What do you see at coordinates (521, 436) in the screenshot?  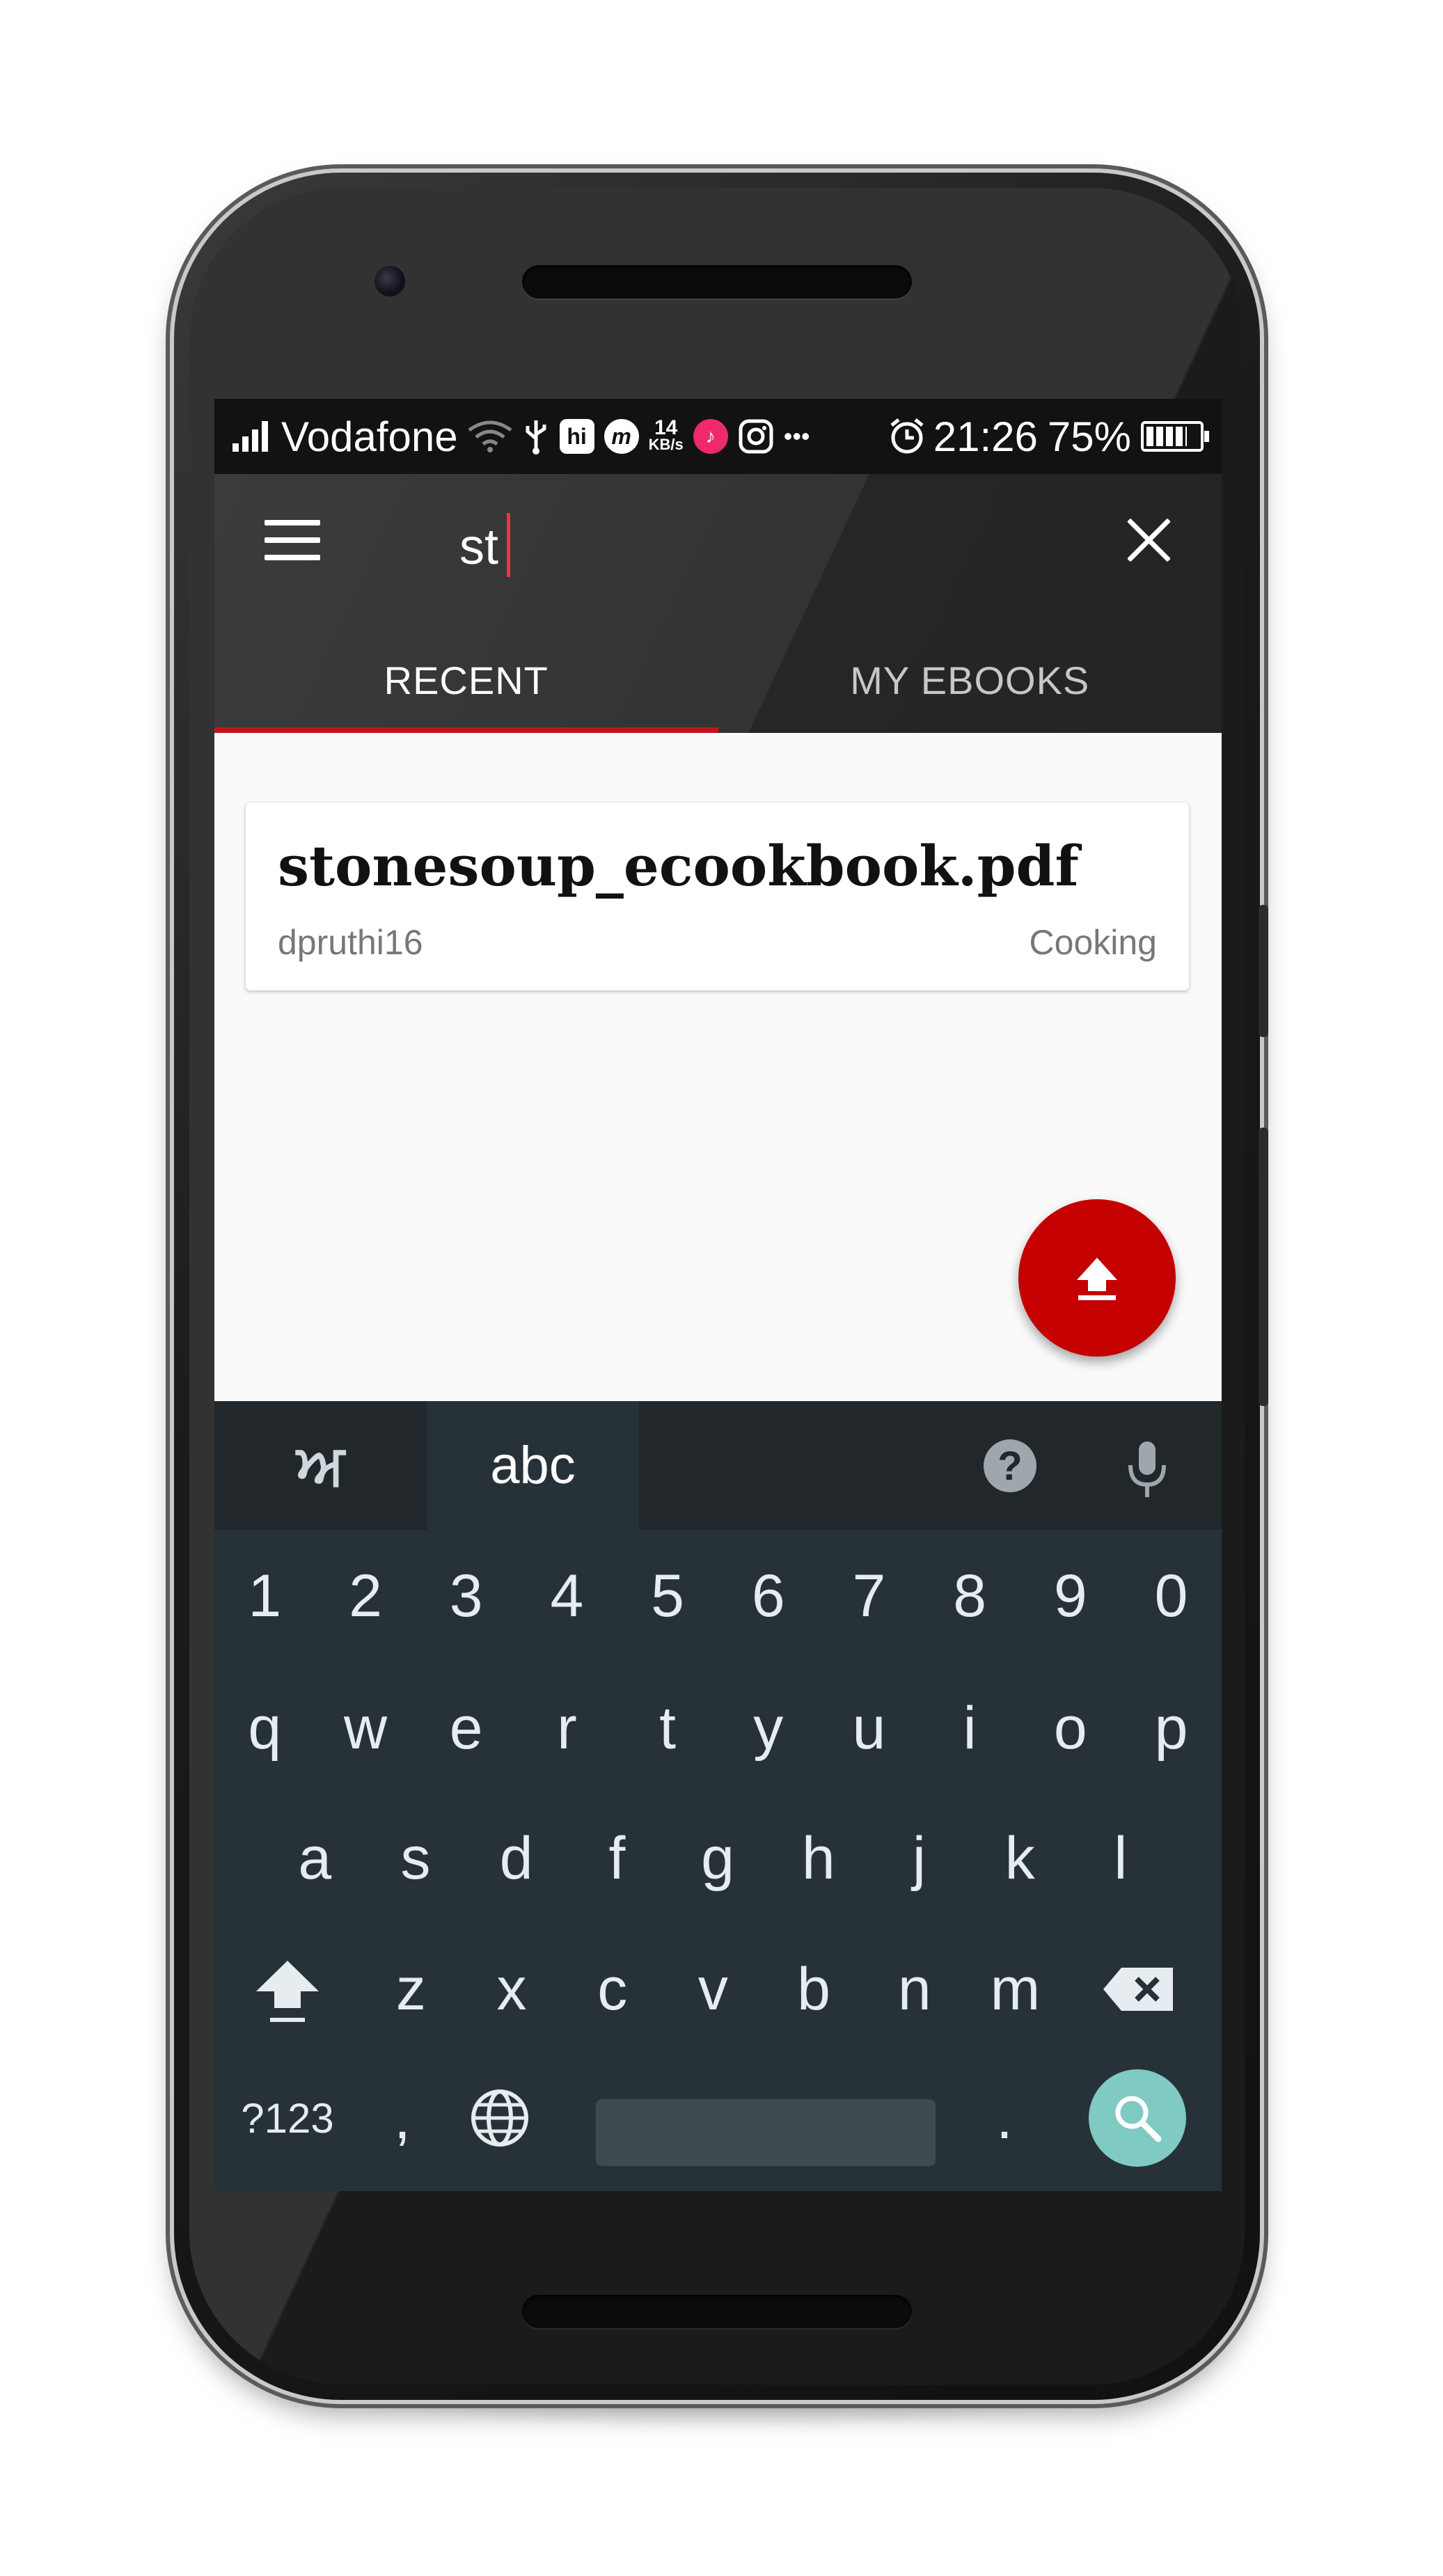 I see `status-left: Vodafone hi m 14 KB/s ♪ •••` at bounding box center [521, 436].